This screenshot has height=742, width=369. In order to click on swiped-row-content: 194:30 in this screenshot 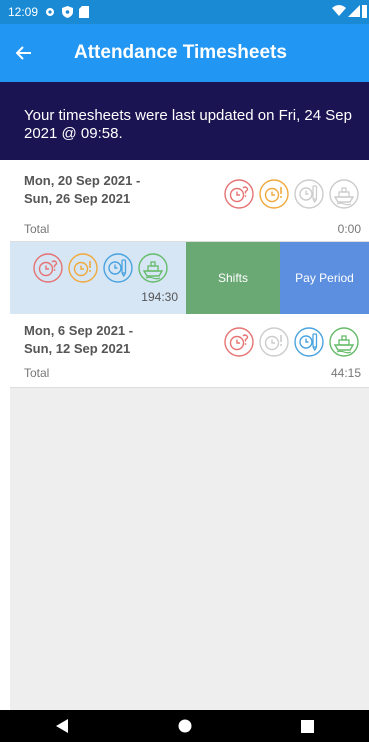, I will do `click(98, 278)`.